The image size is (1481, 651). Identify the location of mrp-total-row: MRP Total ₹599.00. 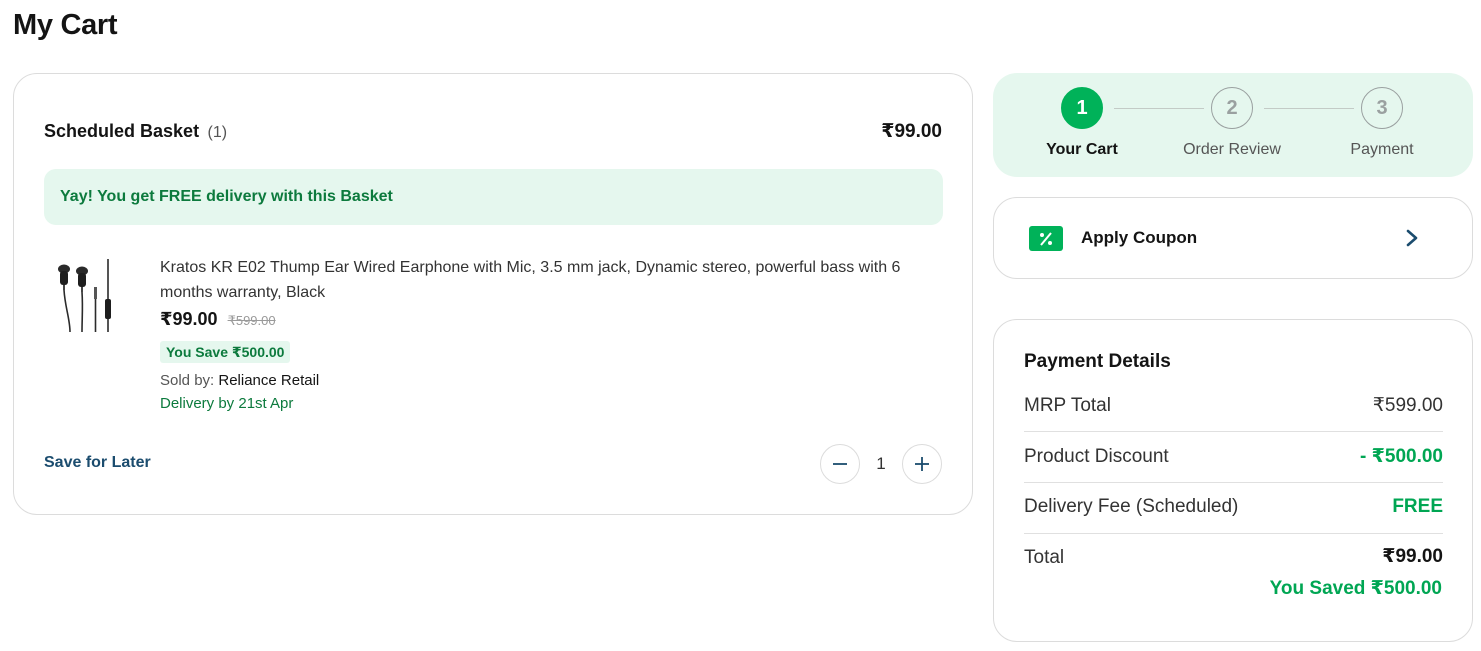
(1233, 405).